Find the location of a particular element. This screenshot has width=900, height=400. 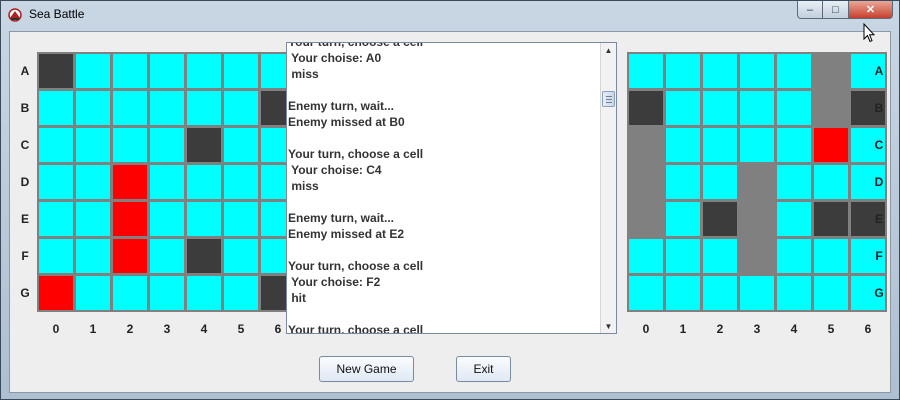

scroll-thumb is located at coordinates (608, 99).